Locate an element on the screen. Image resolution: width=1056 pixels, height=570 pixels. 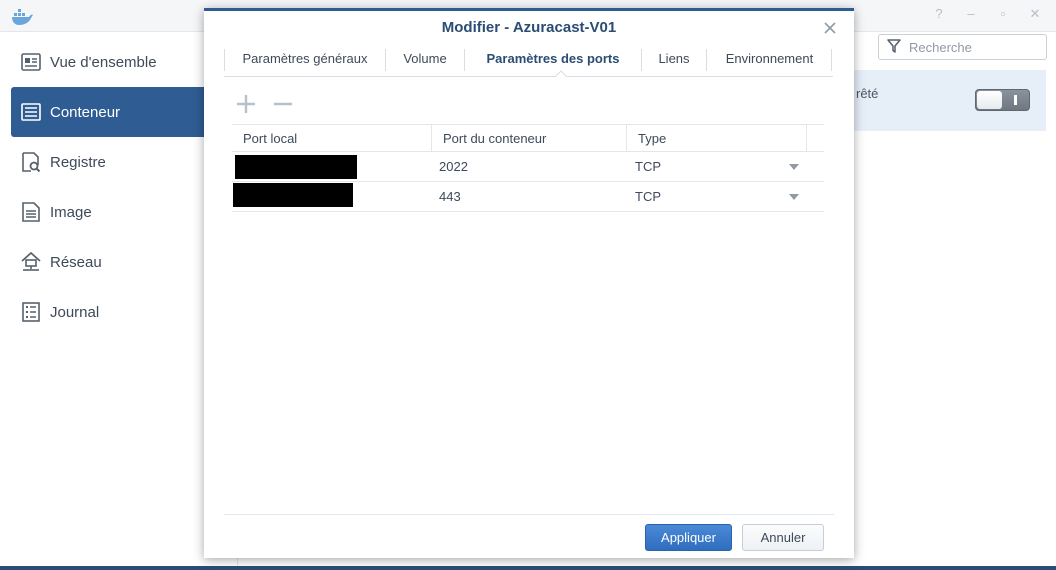
image-icon is located at coordinates (31, 212).